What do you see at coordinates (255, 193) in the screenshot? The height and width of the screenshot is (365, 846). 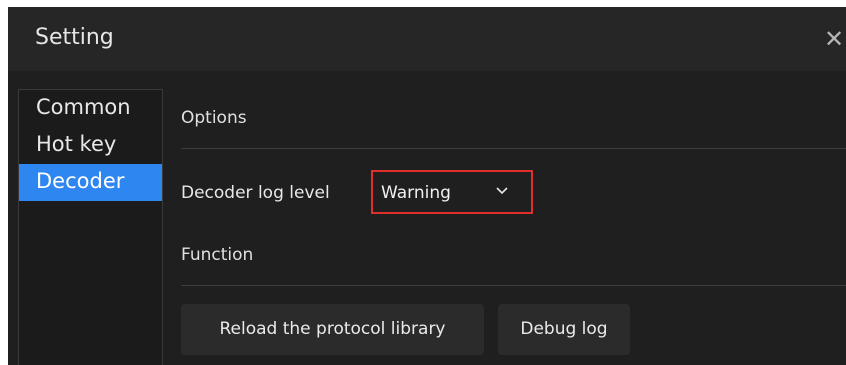 I see `decoder-log-level-label: Decoder log level` at bounding box center [255, 193].